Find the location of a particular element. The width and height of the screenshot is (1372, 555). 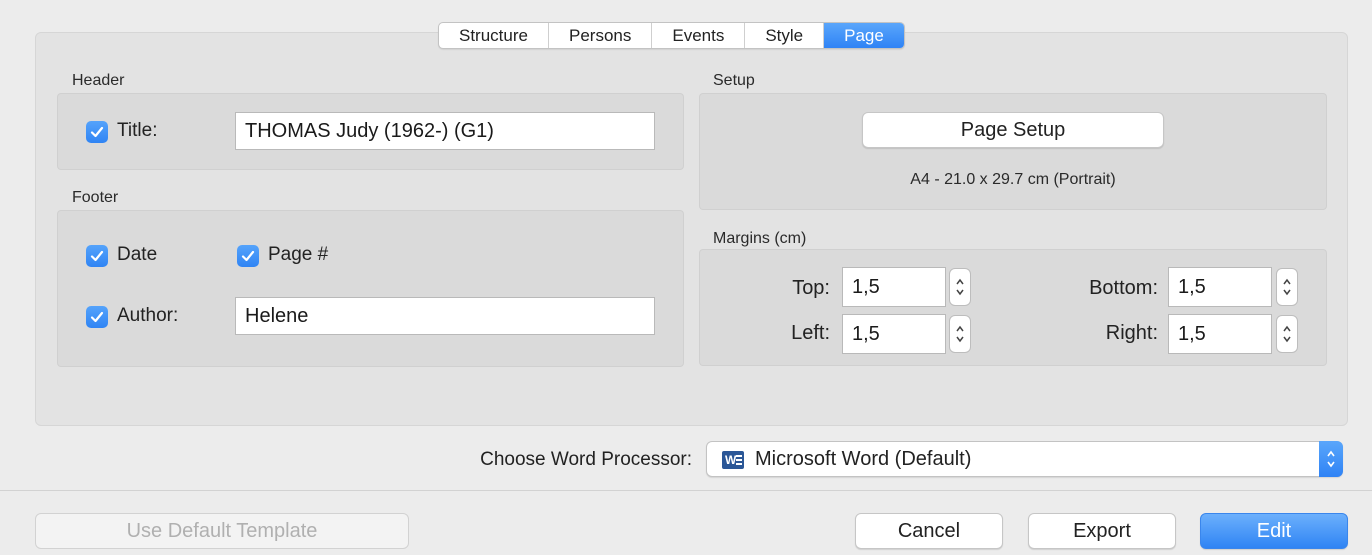

margin-left-input is located at coordinates (894, 334).